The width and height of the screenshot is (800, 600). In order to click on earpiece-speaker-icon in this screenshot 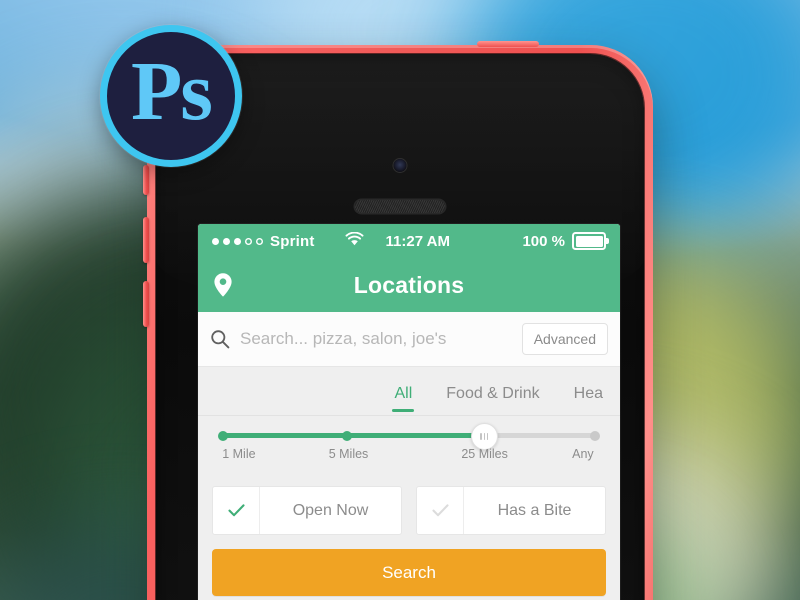, I will do `click(400, 206)`.